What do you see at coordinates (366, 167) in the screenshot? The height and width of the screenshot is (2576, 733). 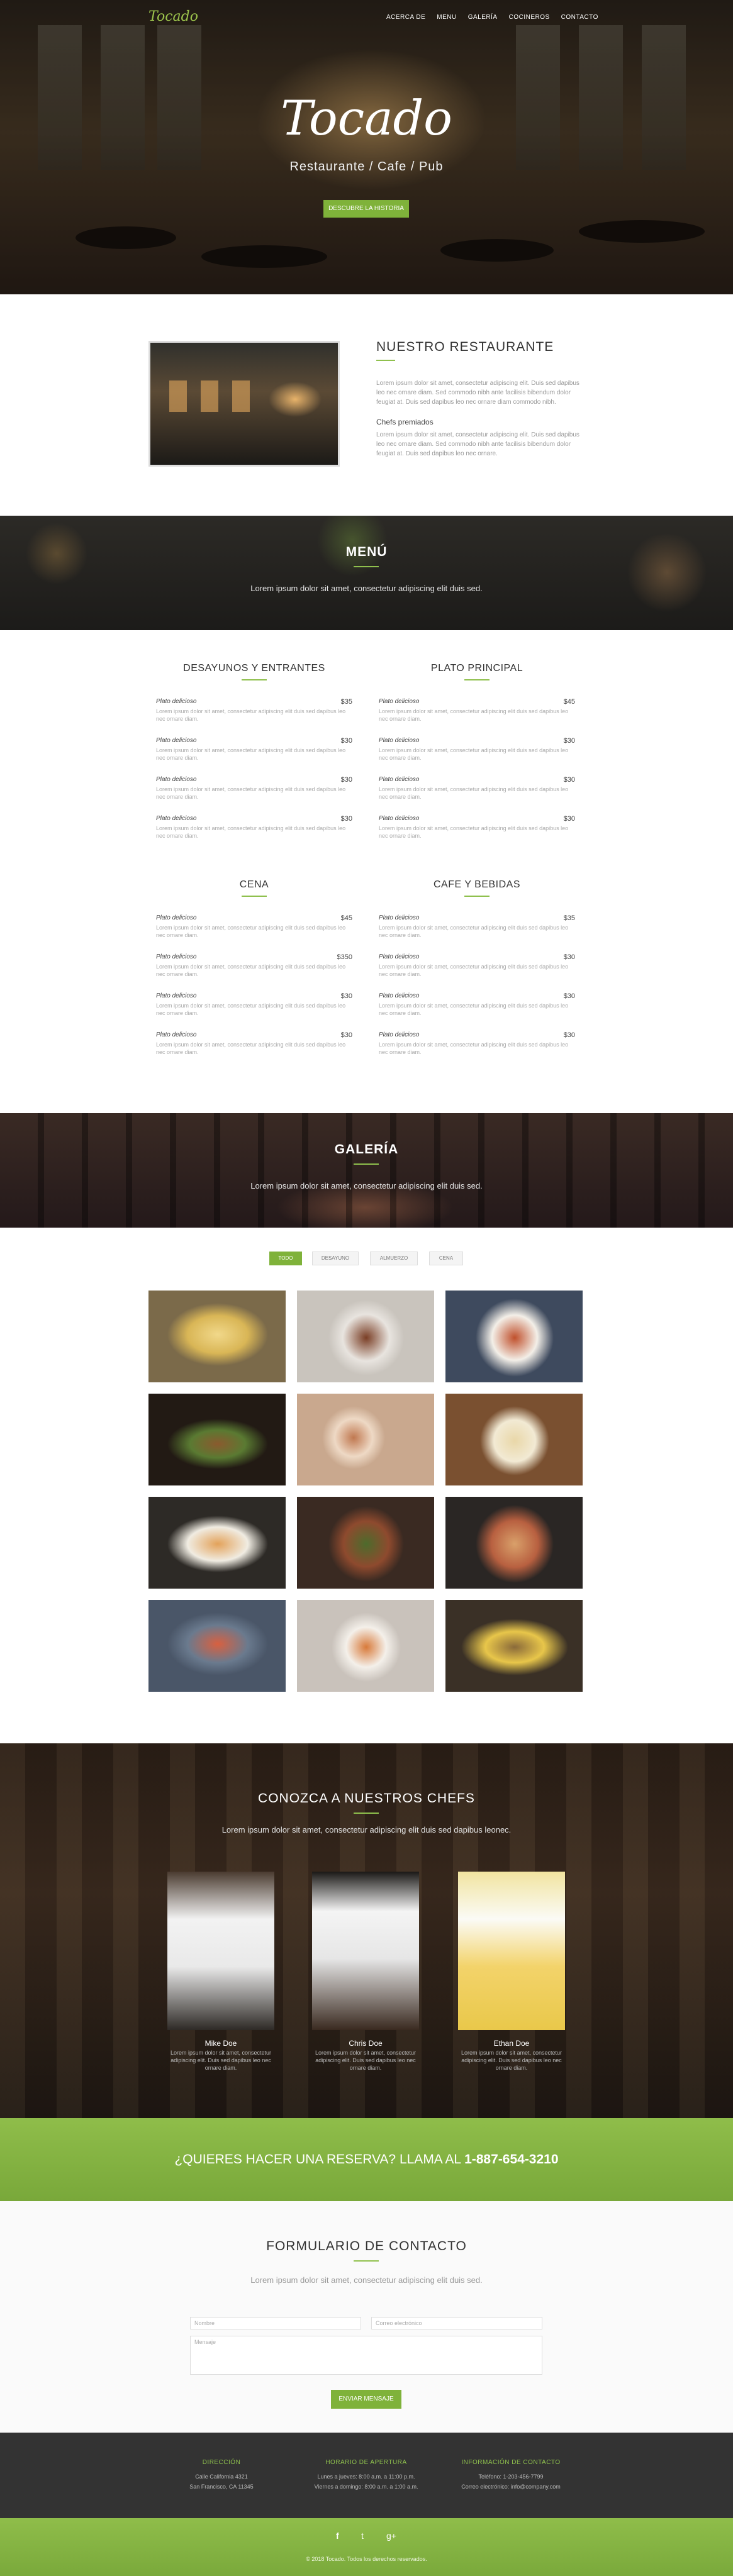 I see `hero-subtitle: Restaurante / Cafe / Pub` at bounding box center [366, 167].